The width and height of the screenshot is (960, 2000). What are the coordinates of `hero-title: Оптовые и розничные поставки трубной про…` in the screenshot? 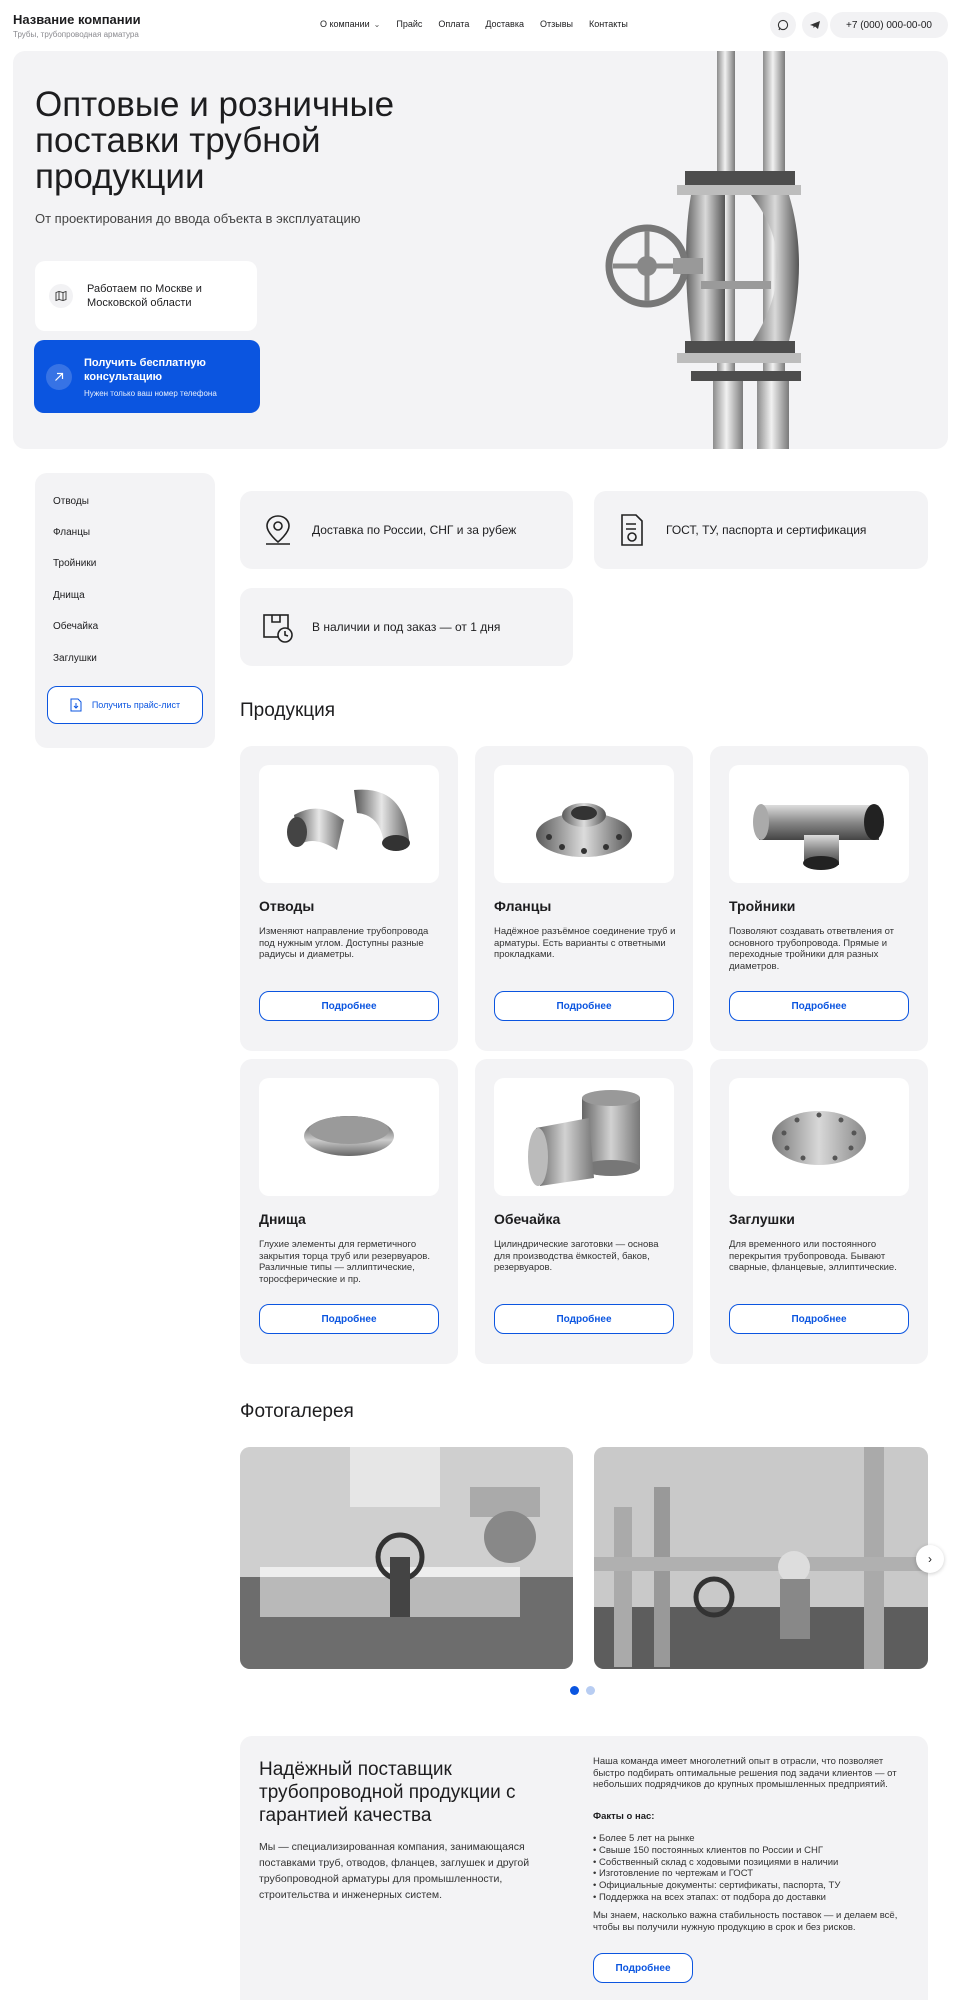 It's located at (215, 140).